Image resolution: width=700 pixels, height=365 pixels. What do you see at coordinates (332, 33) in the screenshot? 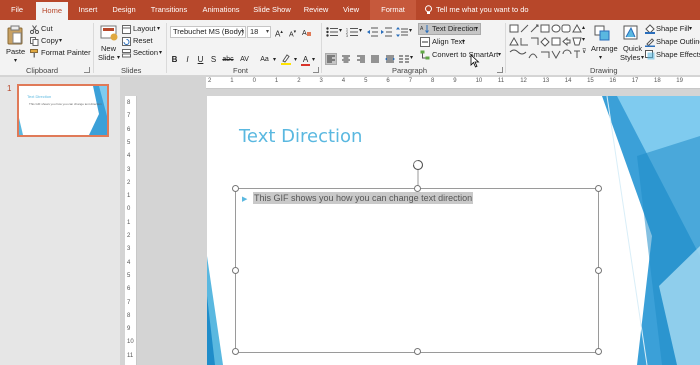
I see `bullets-icon` at bounding box center [332, 33].